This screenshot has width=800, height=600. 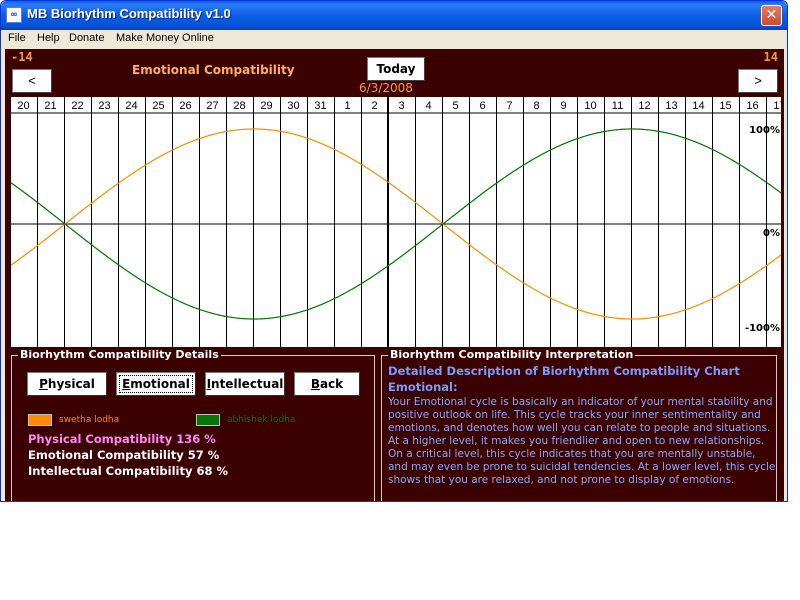 I want to click on legend-name-swetha: swetha lodha, so click(x=89, y=420).